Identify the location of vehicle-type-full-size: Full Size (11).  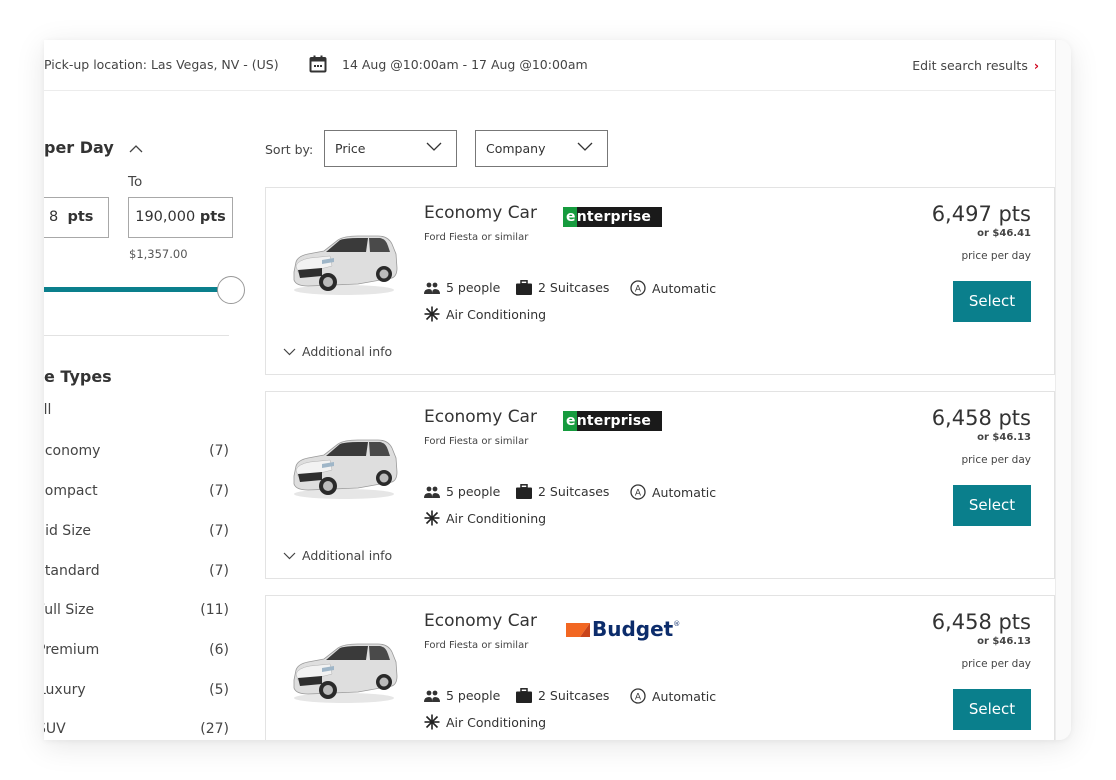
(136, 614).